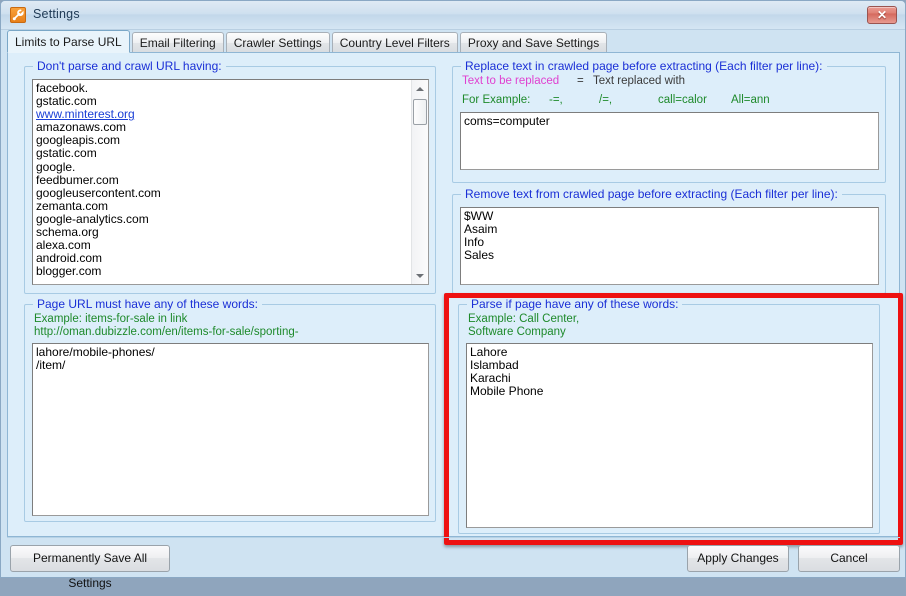  Describe the element at coordinates (671, 352) in the screenshot. I see `list-item: Lahore` at that location.